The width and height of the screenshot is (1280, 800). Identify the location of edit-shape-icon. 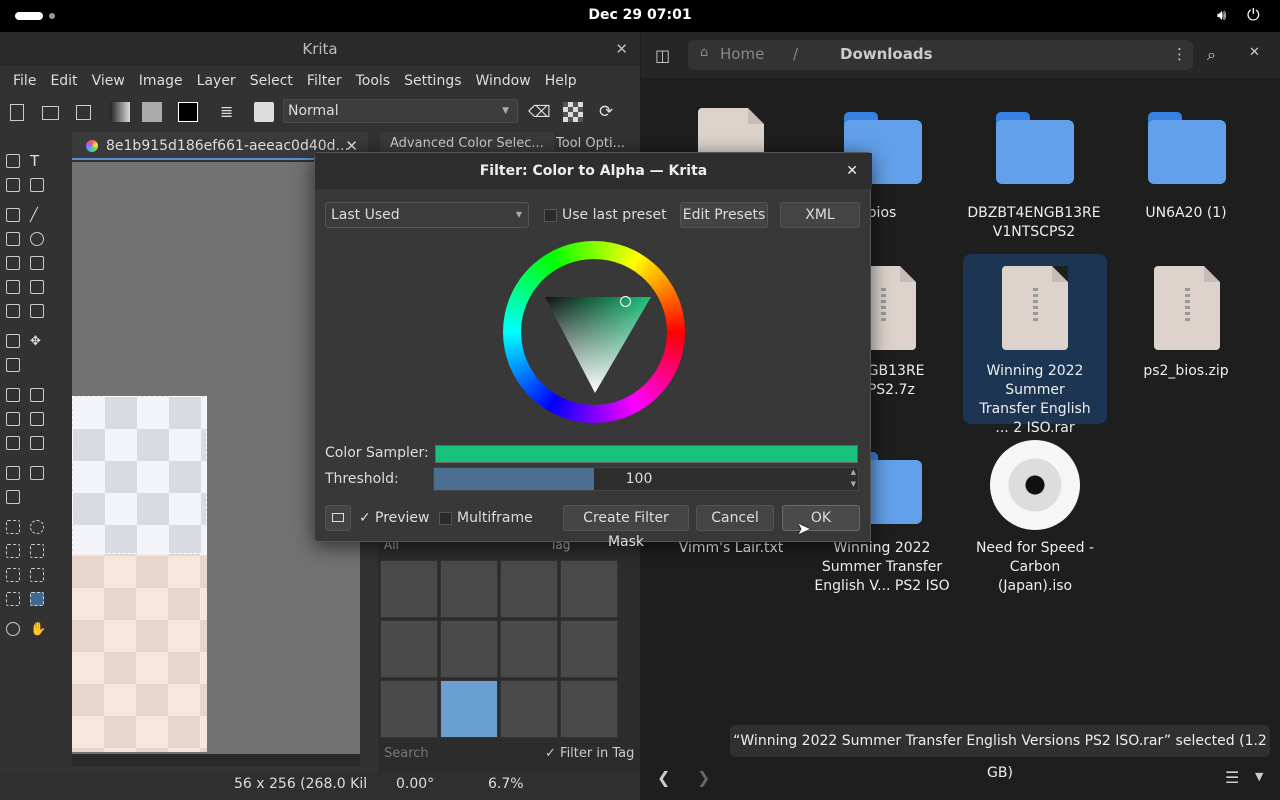
(13, 185).